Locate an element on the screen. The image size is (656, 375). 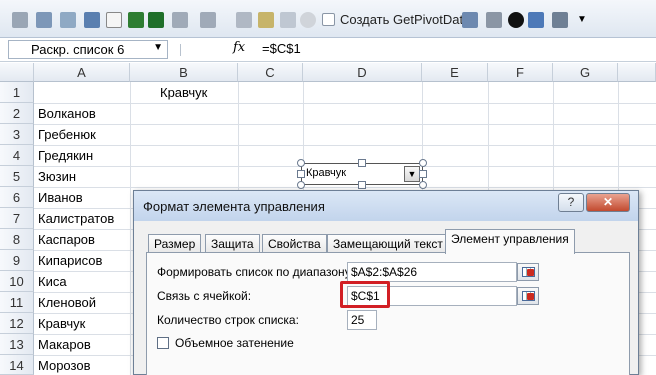
chevron-down-icon: ▼ is located at coordinates (158, 47).